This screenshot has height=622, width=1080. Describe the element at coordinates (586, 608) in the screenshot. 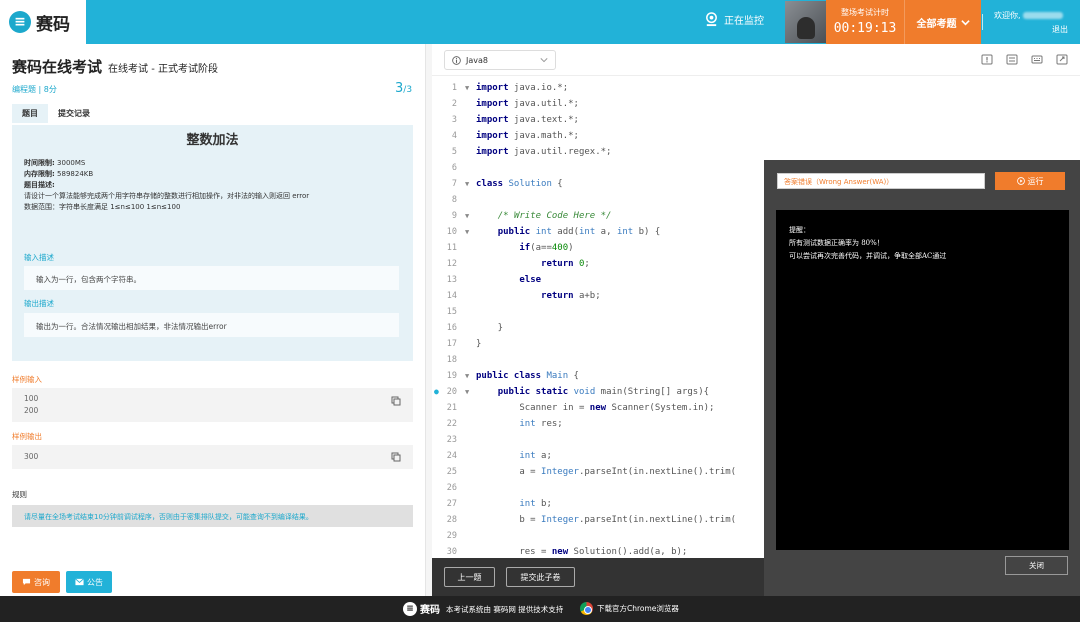

I see `chrome-icon` at that location.